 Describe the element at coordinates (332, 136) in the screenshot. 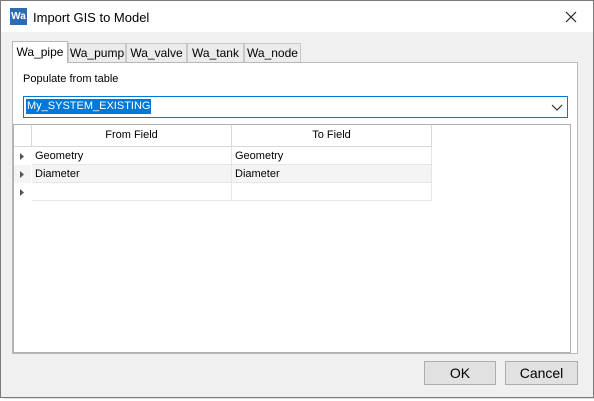

I see `column-header-to-field: To Field` at that location.